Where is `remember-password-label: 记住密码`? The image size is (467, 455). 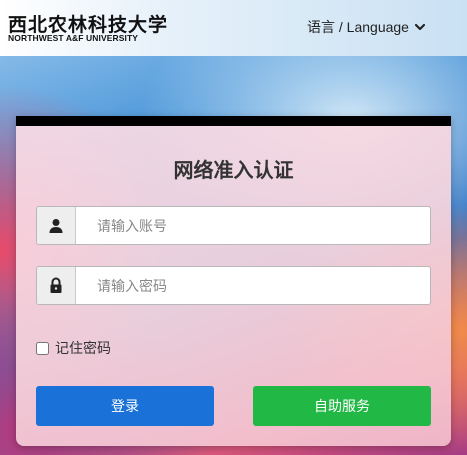
remember-password-label: 记住密码 is located at coordinates (83, 348).